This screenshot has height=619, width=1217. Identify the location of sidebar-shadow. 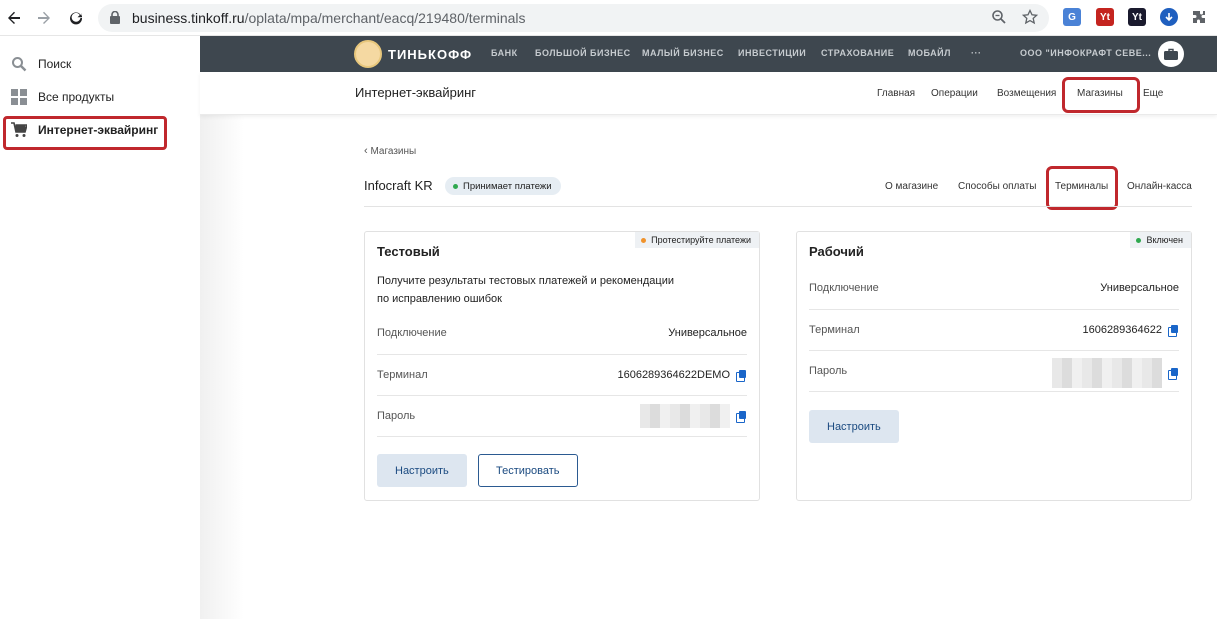
(222, 327).